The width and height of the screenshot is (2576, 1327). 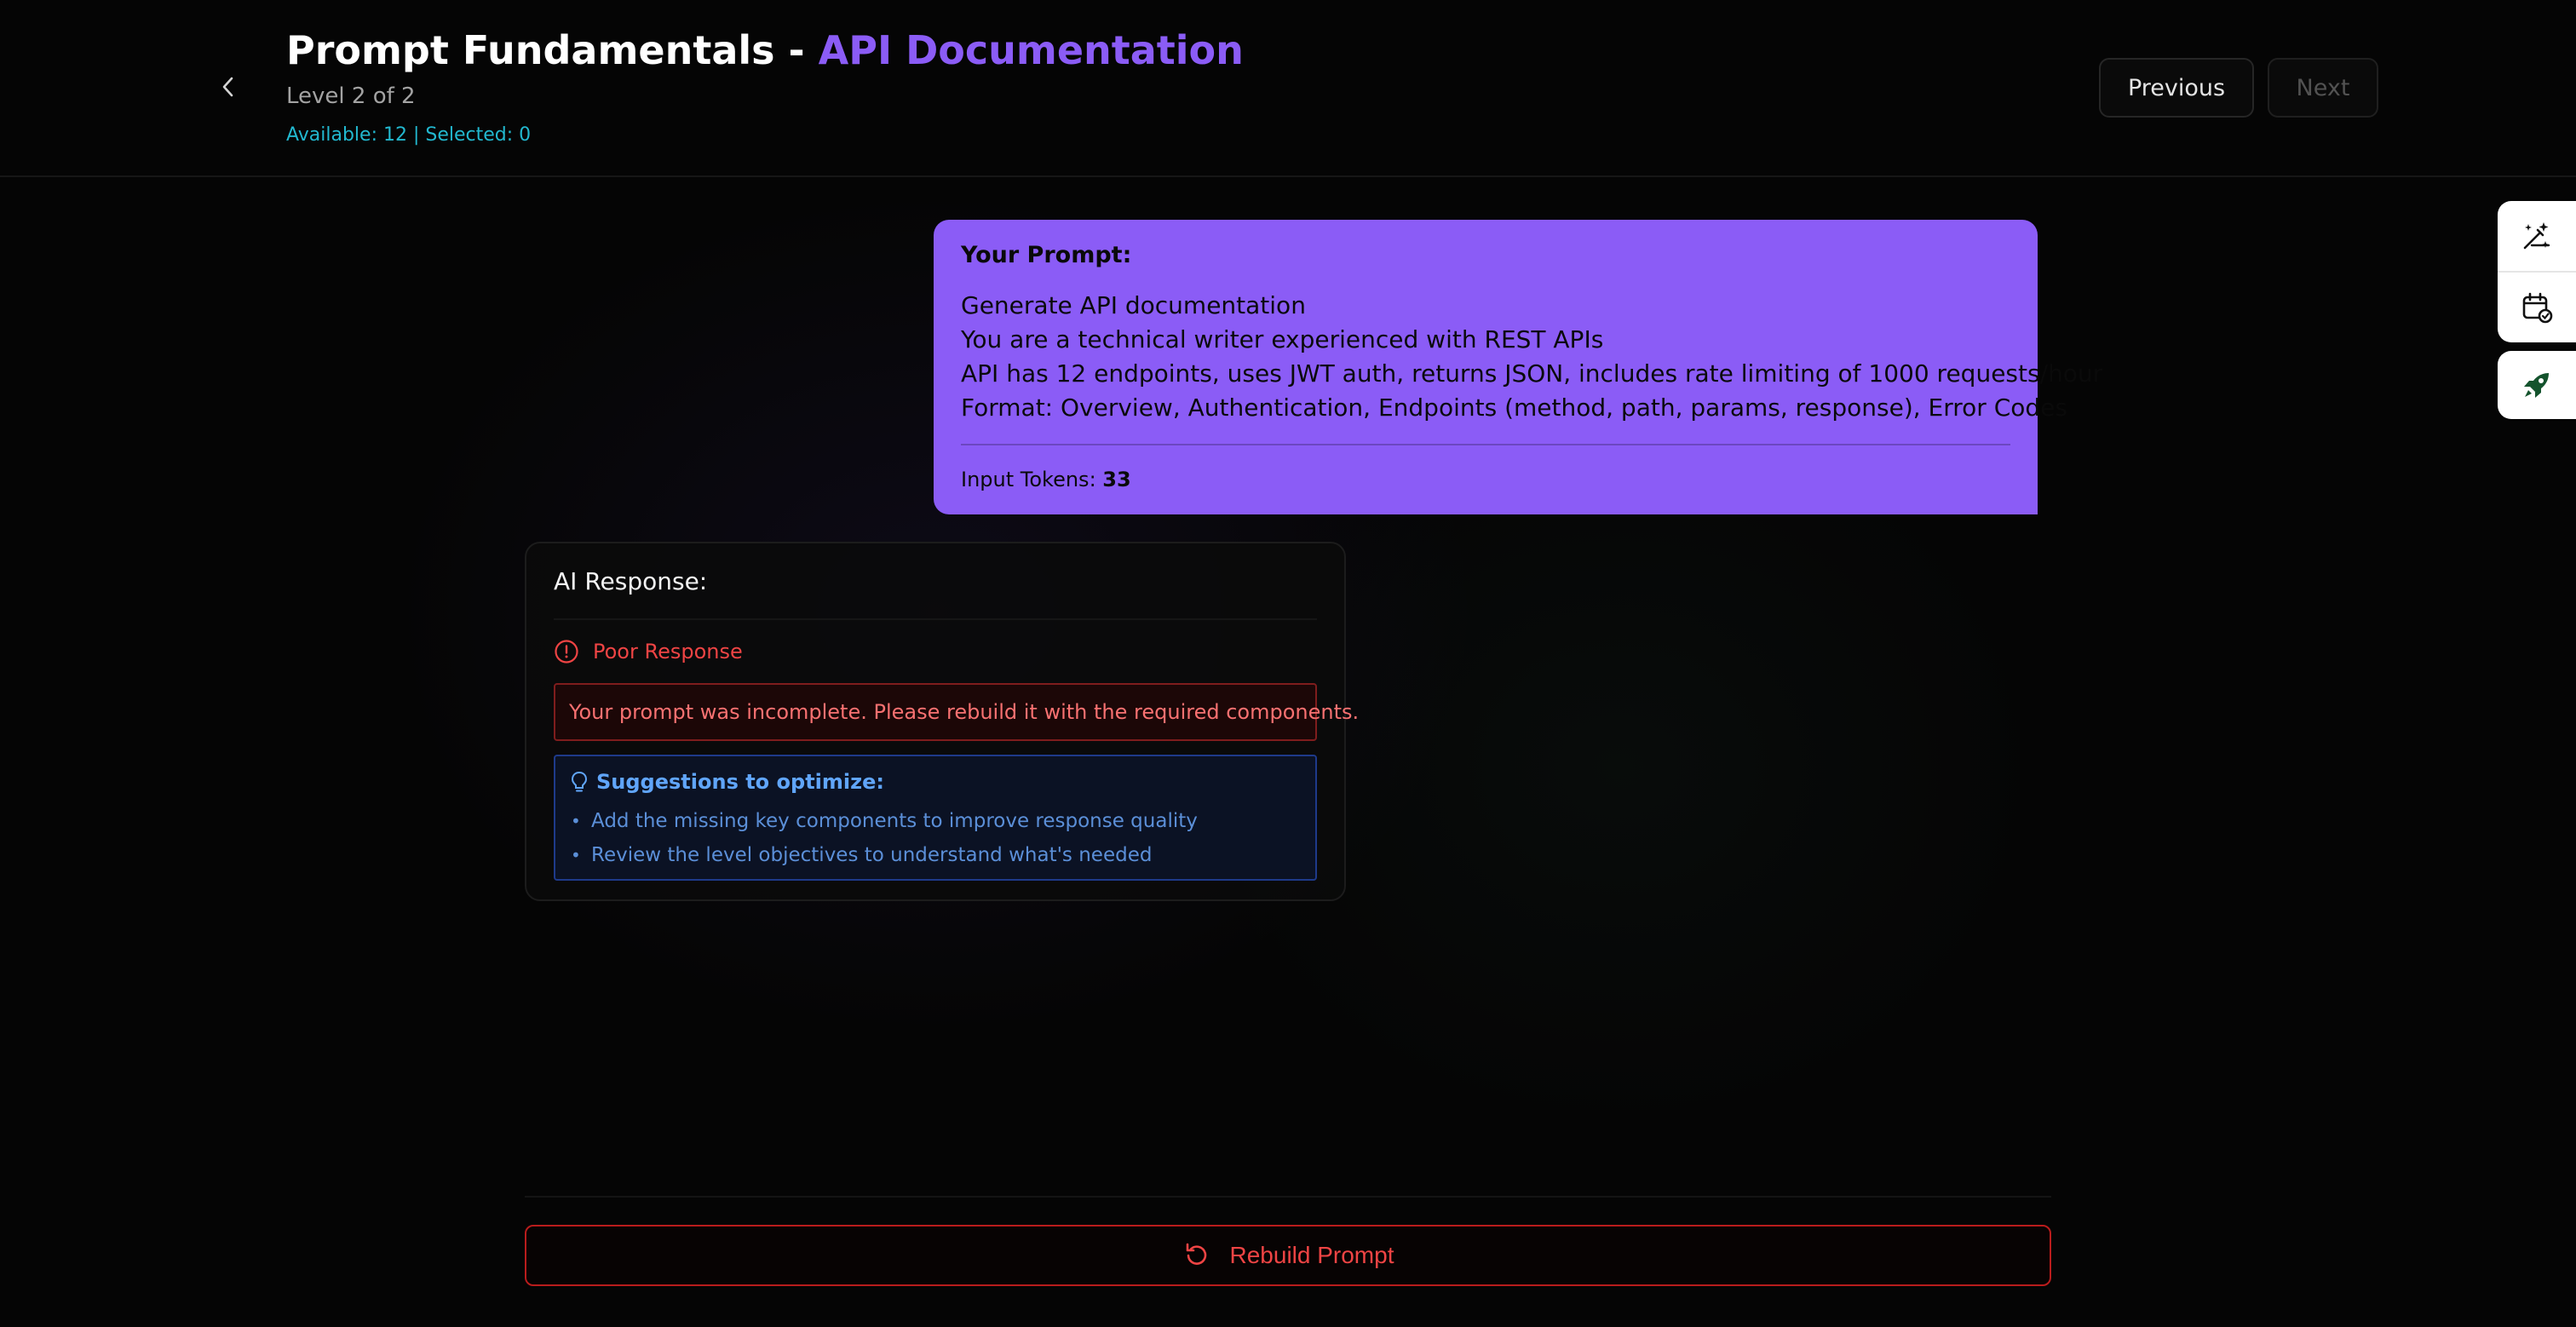 I want to click on status-label: Poor Response, so click(x=668, y=652).